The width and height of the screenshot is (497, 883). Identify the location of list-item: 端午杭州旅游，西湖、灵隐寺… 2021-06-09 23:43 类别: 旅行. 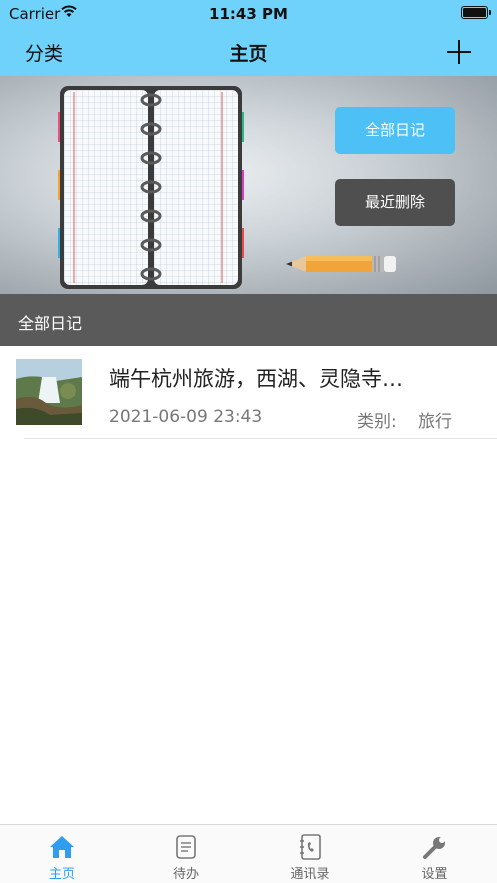
(248, 393).